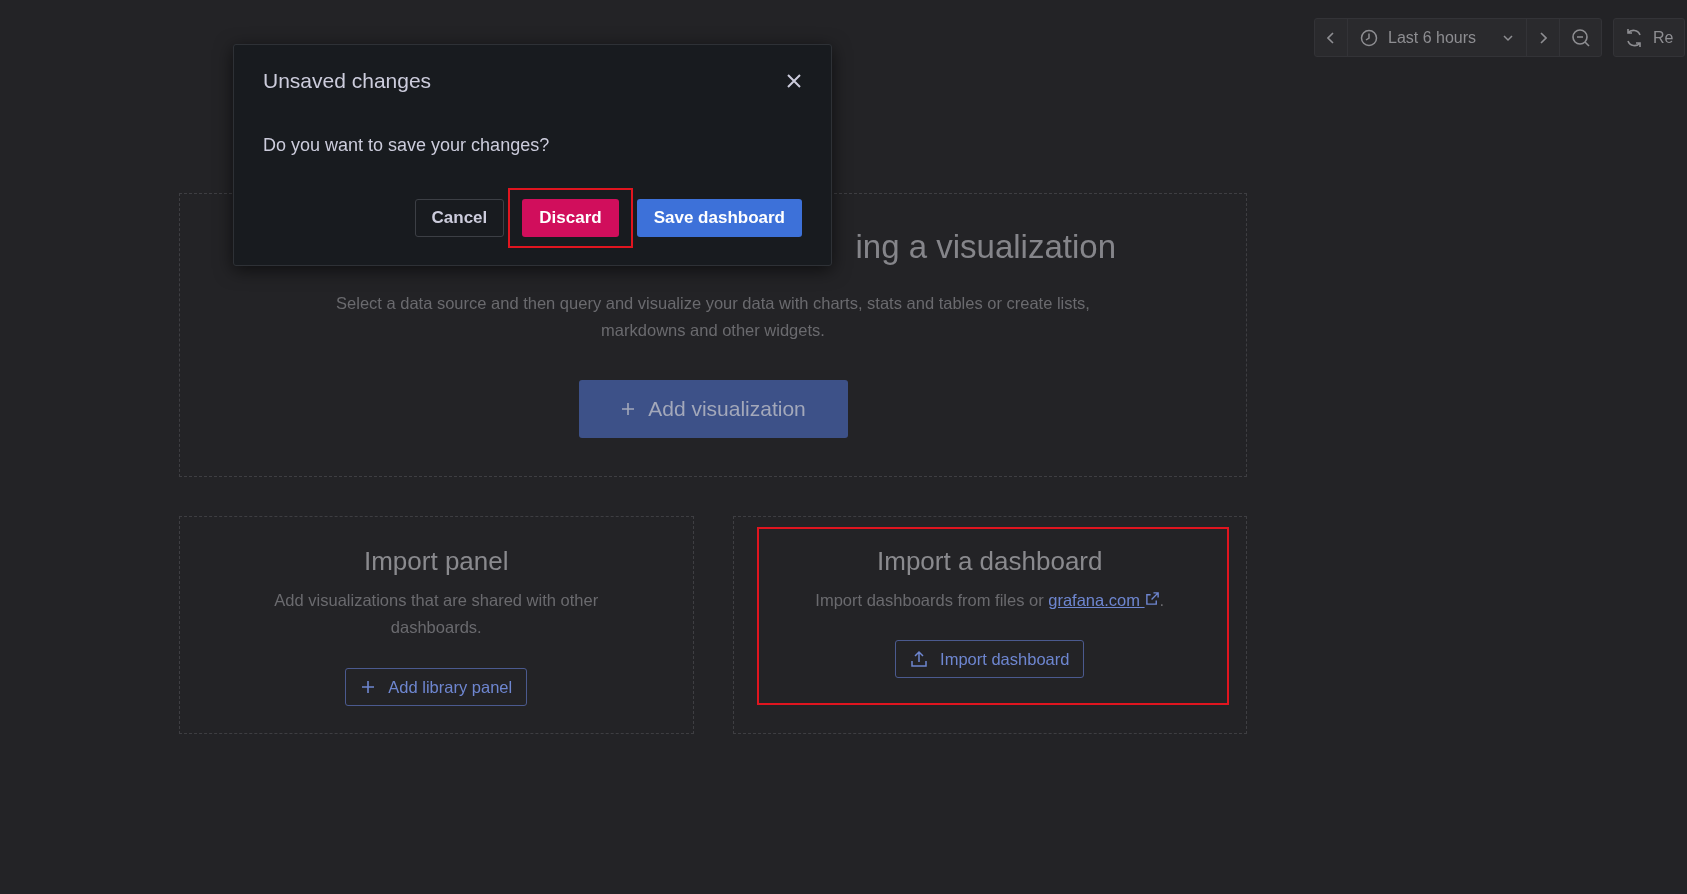 This screenshot has width=1687, height=894. I want to click on panel-description: Select a data source and then query and visualize your data with charts, stats and tables or create lists, markdowns and other widgets., so click(713, 317).